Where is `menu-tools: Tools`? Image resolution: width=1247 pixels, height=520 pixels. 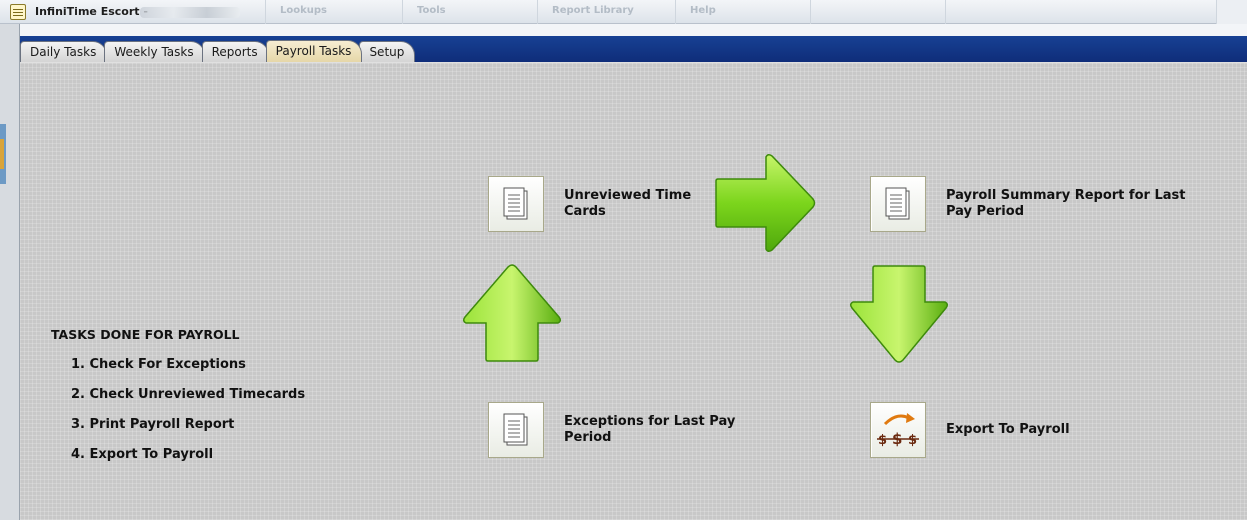
menu-tools: Tools is located at coordinates (469, 12).